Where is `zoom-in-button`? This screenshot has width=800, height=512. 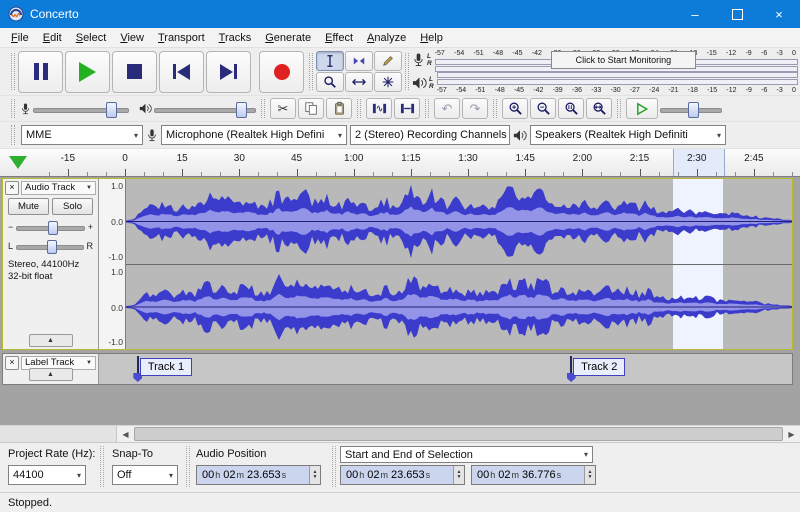
zoom-in-button is located at coordinates (515, 108).